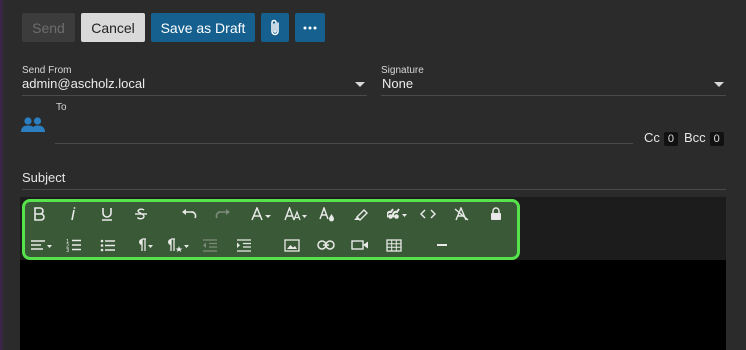 The image size is (746, 350). Describe the element at coordinates (397, 83) in the screenshot. I see `signature-value: None` at that location.